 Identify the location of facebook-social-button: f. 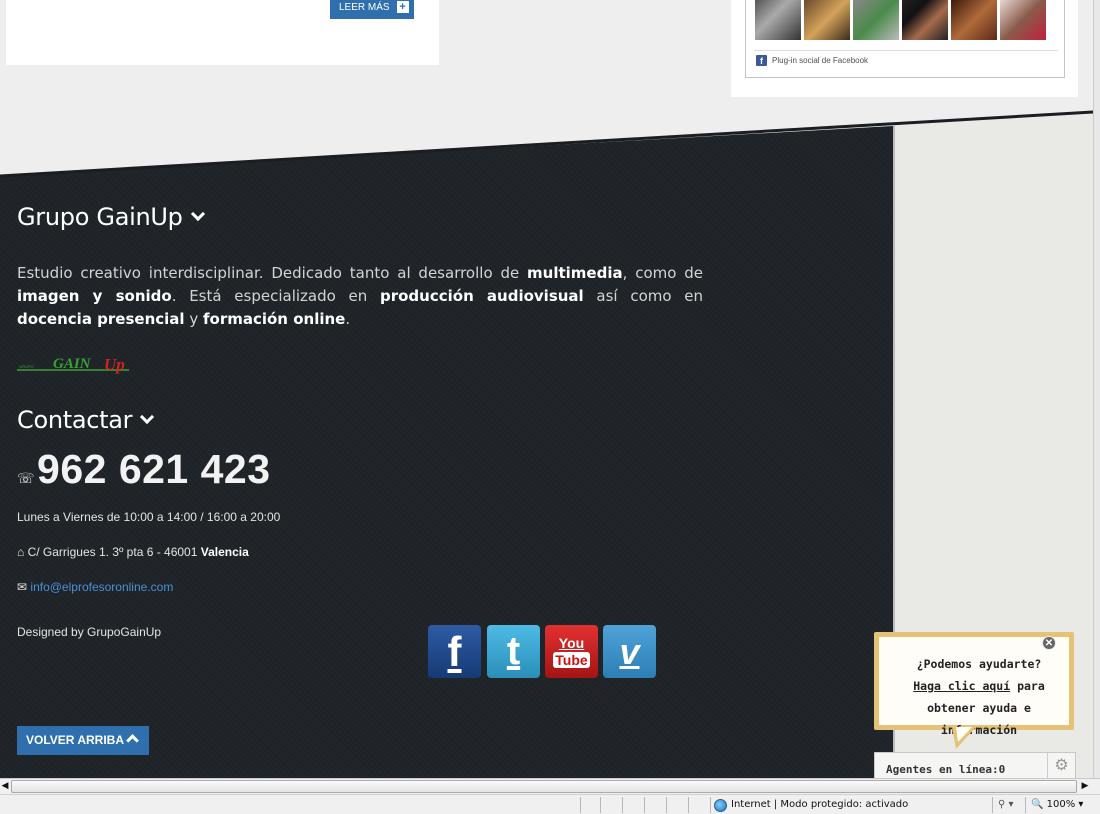
(454, 651).